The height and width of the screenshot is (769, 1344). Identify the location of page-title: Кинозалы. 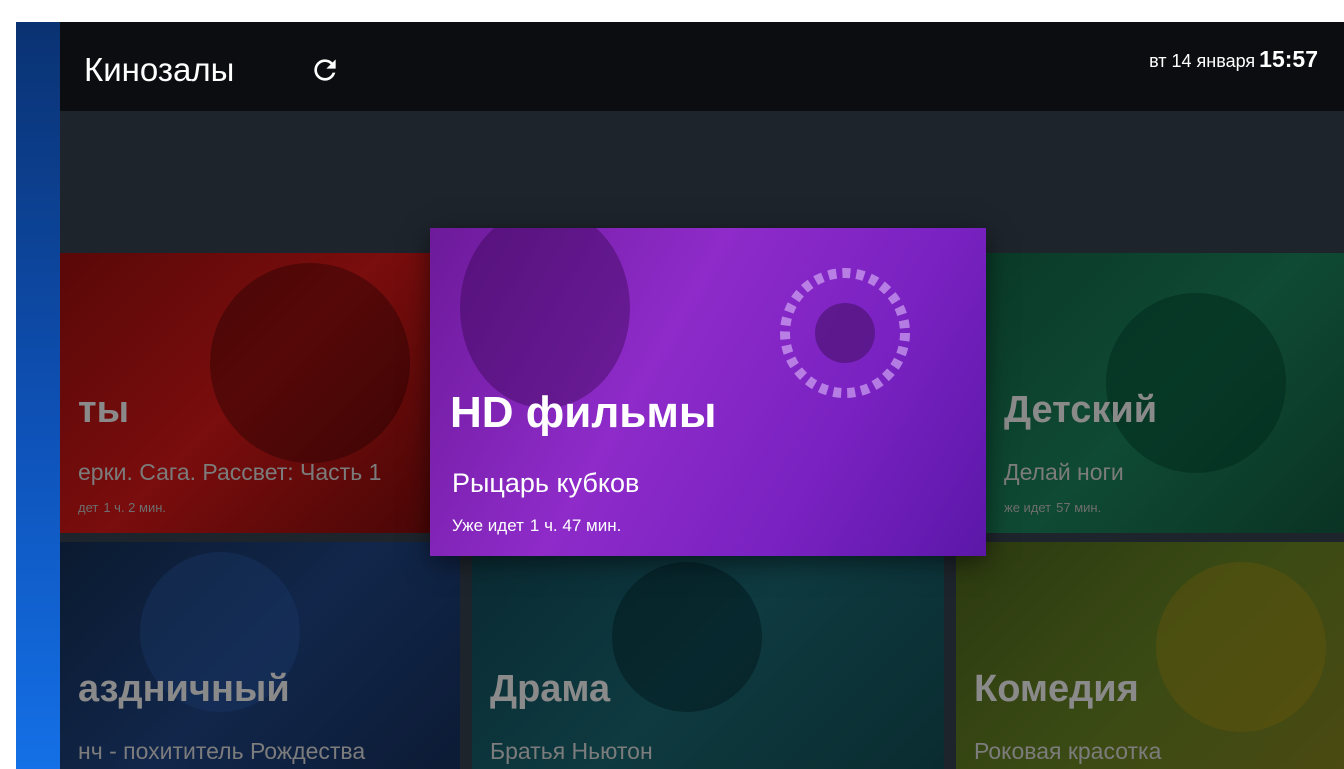
(159, 69).